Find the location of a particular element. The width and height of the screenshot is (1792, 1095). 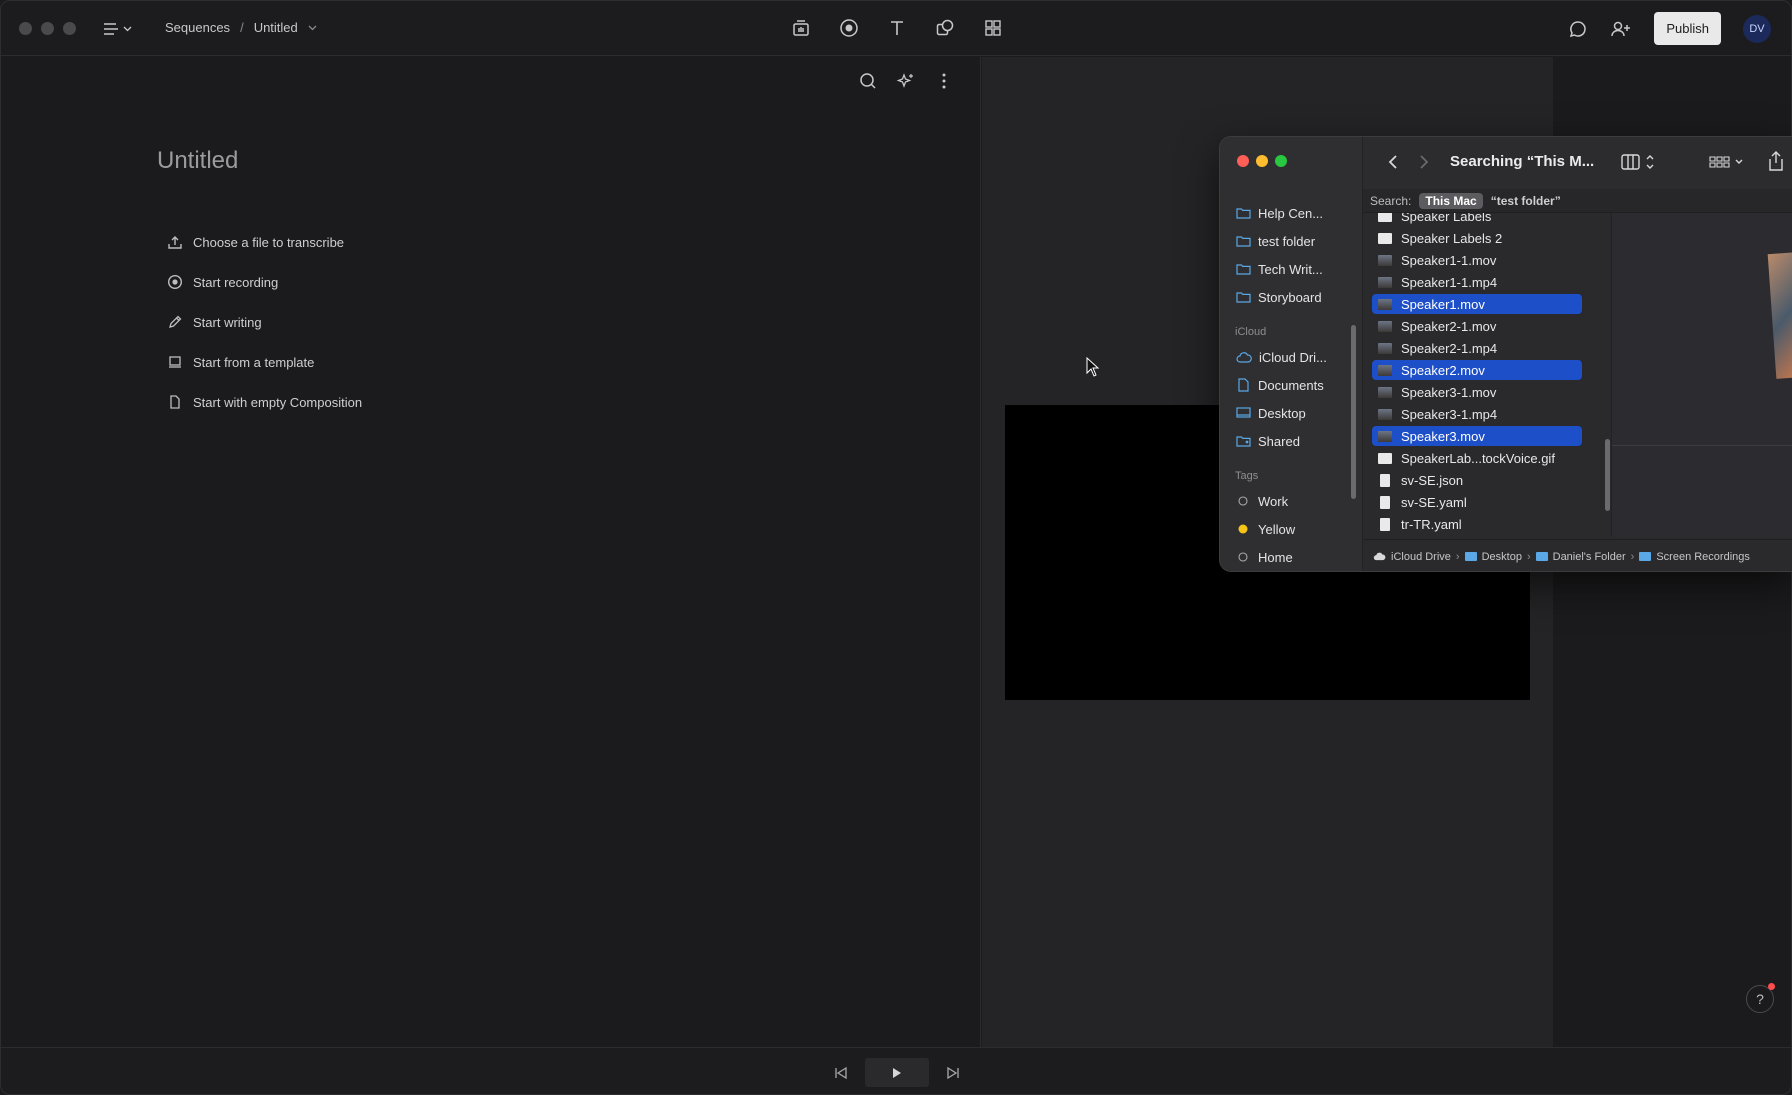

play-icon is located at coordinates (897, 1072).